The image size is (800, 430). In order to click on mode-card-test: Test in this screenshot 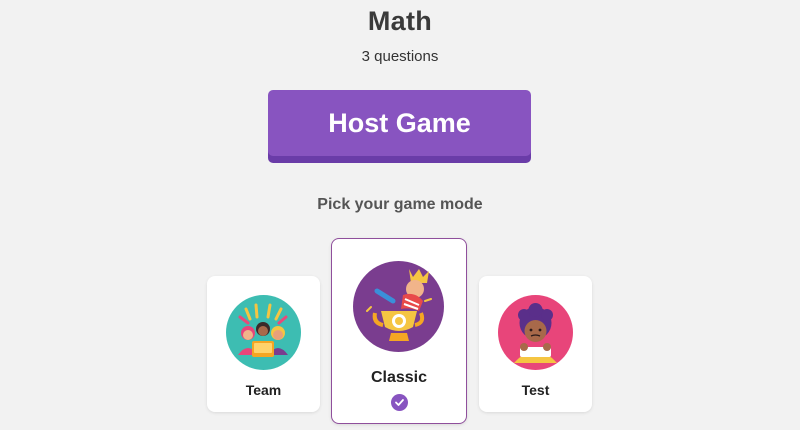, I will do `click(535, 344)`.